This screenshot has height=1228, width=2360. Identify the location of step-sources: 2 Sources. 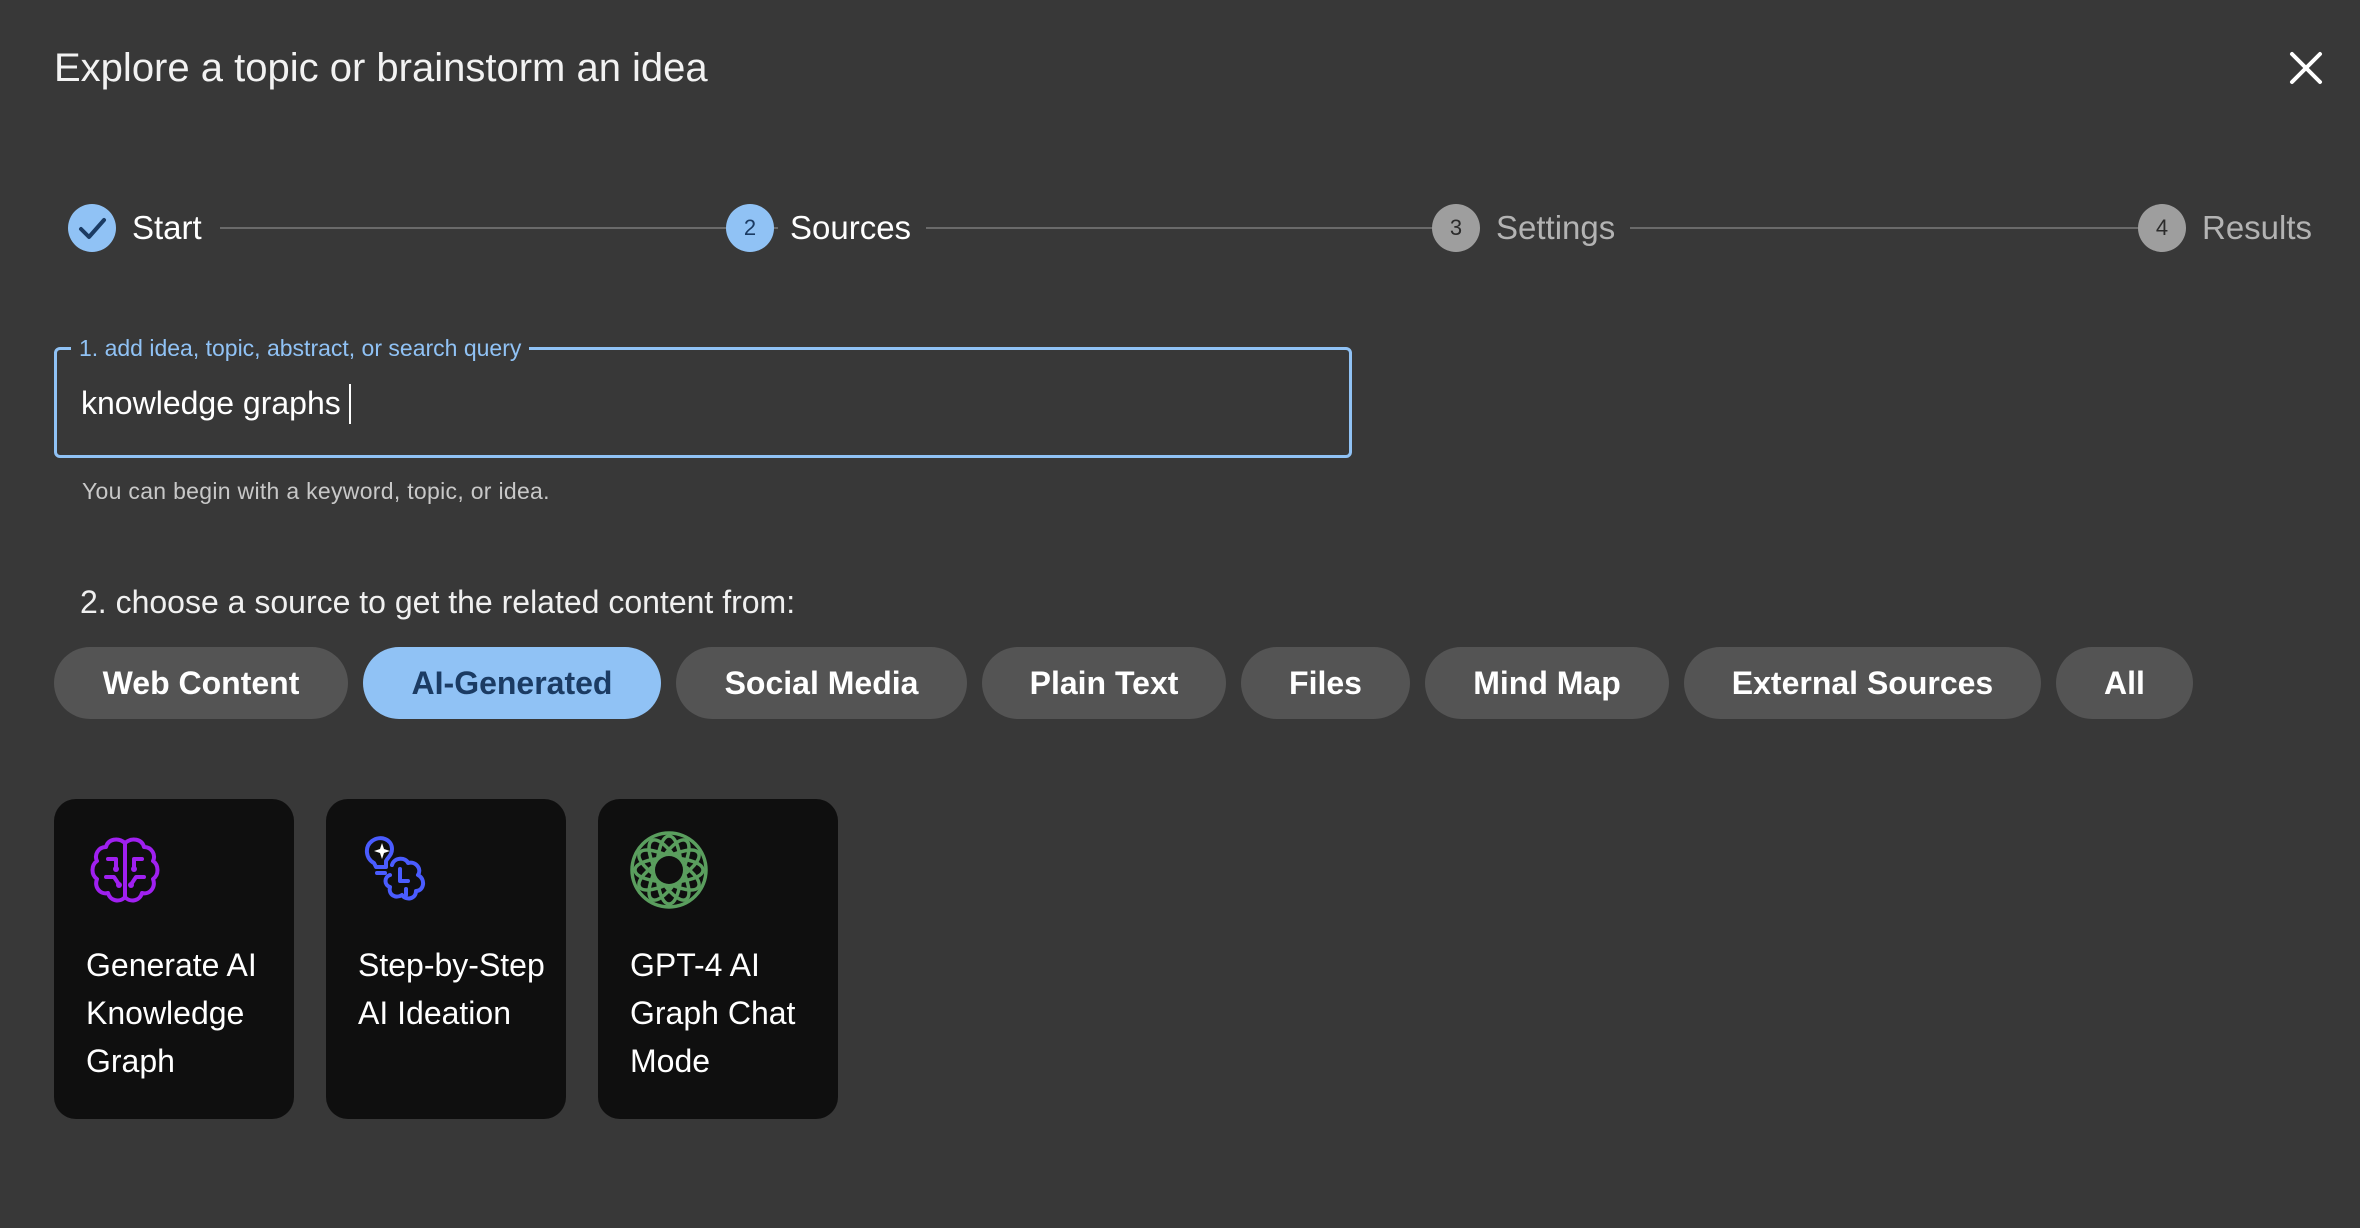
(818, 228).